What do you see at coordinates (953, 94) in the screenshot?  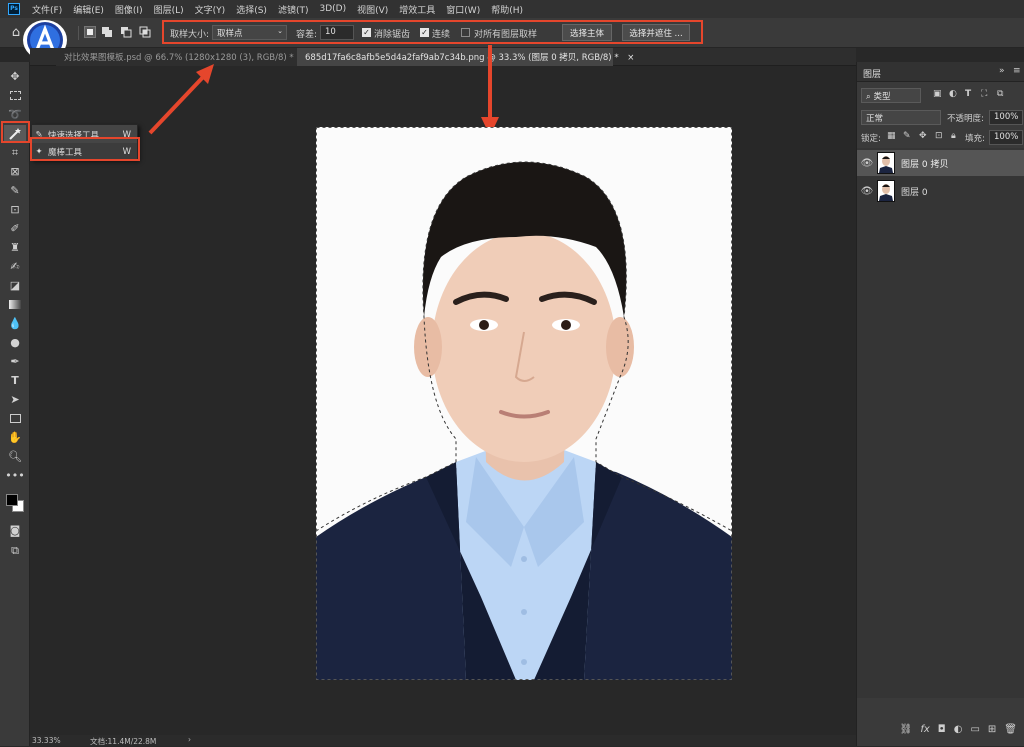 I see `adjustment-filter-icon: ◐` at bounding box center [953, 94].